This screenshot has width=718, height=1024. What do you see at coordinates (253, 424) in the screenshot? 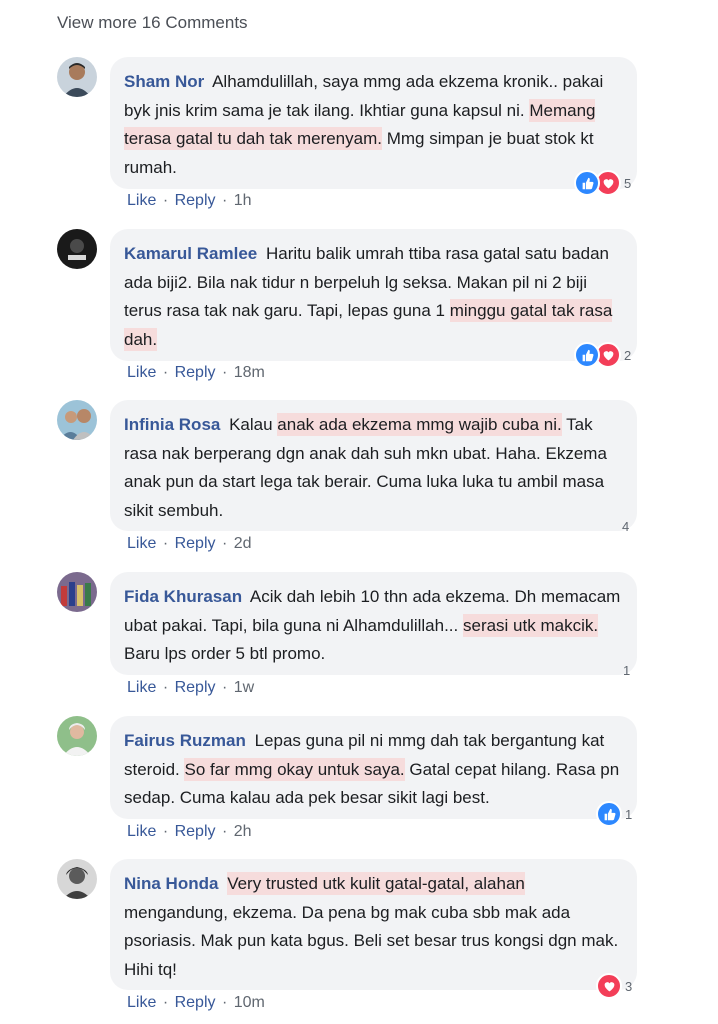
I see `comment-text: Kalau` at bounding box center [253, 424].